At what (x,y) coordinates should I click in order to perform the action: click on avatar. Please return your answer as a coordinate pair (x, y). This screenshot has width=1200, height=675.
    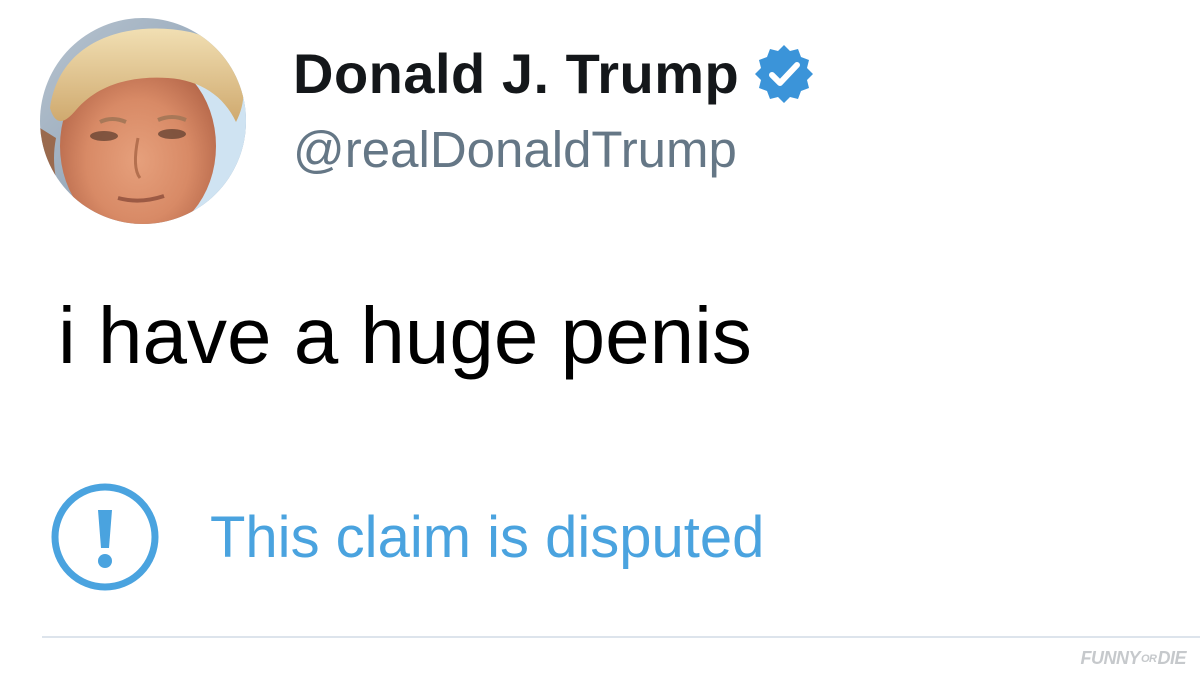
    Looking at the image, I should click on (143, 121).